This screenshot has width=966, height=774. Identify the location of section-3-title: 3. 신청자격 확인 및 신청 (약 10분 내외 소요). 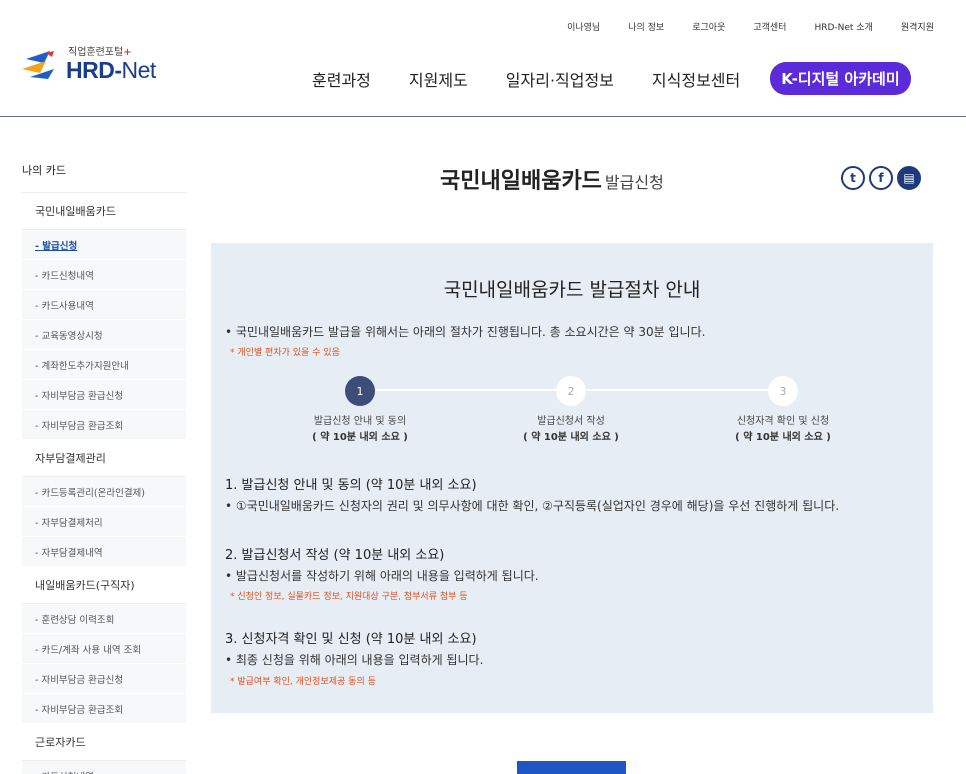
(351, 639).